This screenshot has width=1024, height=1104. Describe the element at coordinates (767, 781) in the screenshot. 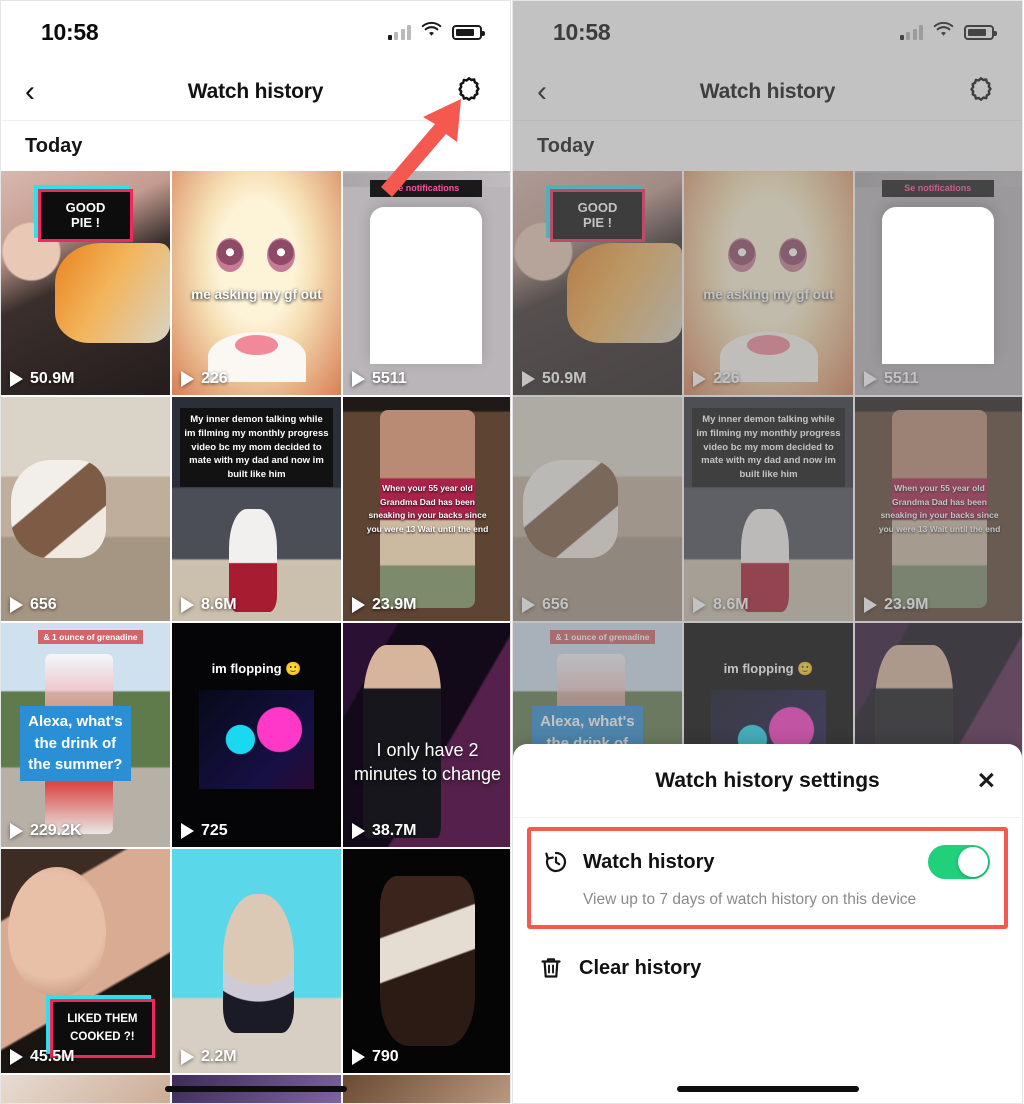

I see `sheet-header: Watch history settings ✕` at that location.